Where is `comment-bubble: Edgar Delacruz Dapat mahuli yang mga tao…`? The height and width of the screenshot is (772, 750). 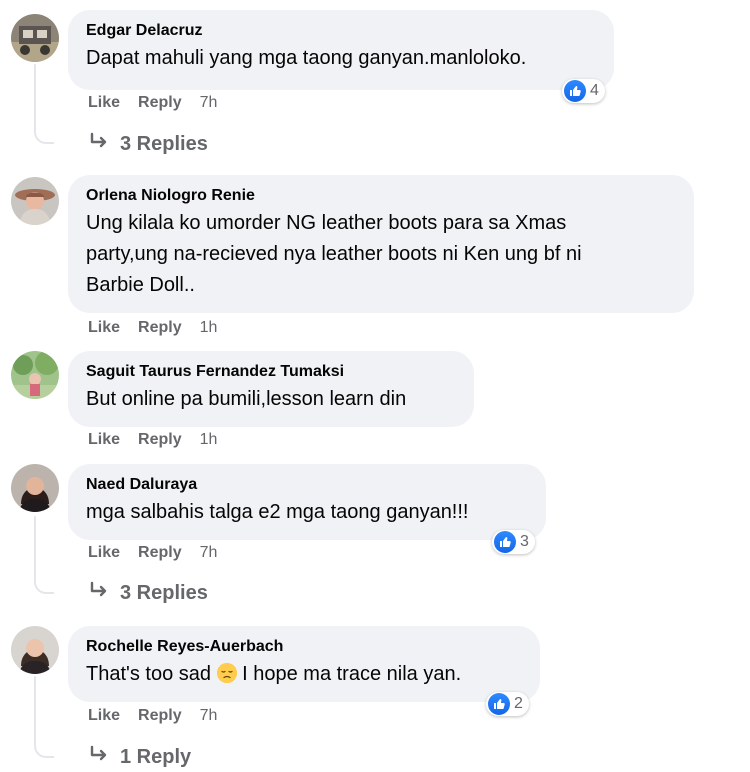
comment-bubble: Edgar Delacruz Dapat mahuli yang mga tao… is located at coordinates (341, 50).